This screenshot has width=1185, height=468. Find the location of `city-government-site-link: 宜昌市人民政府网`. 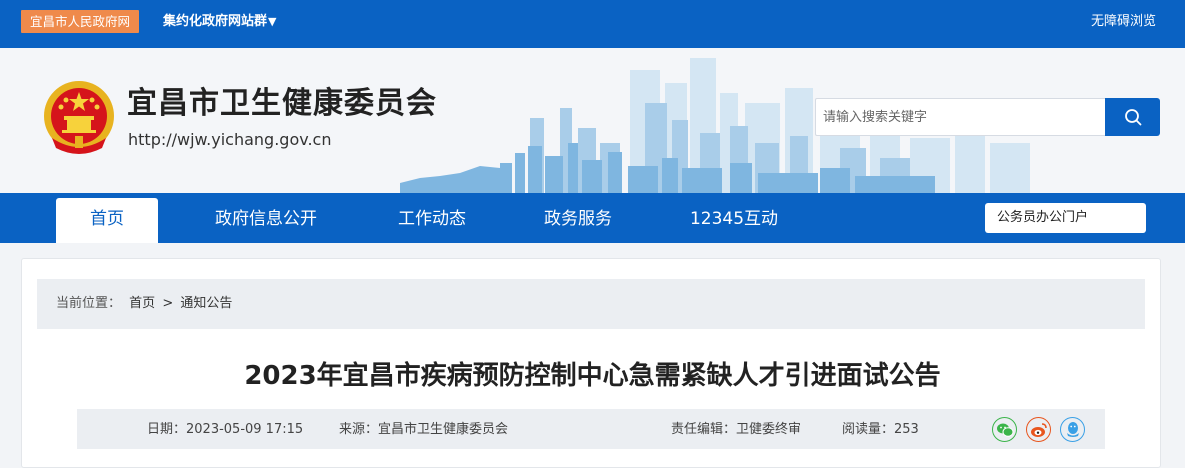

city-government-site-link: 宜昌市人民政府网 is located at coordinates (80, 21).